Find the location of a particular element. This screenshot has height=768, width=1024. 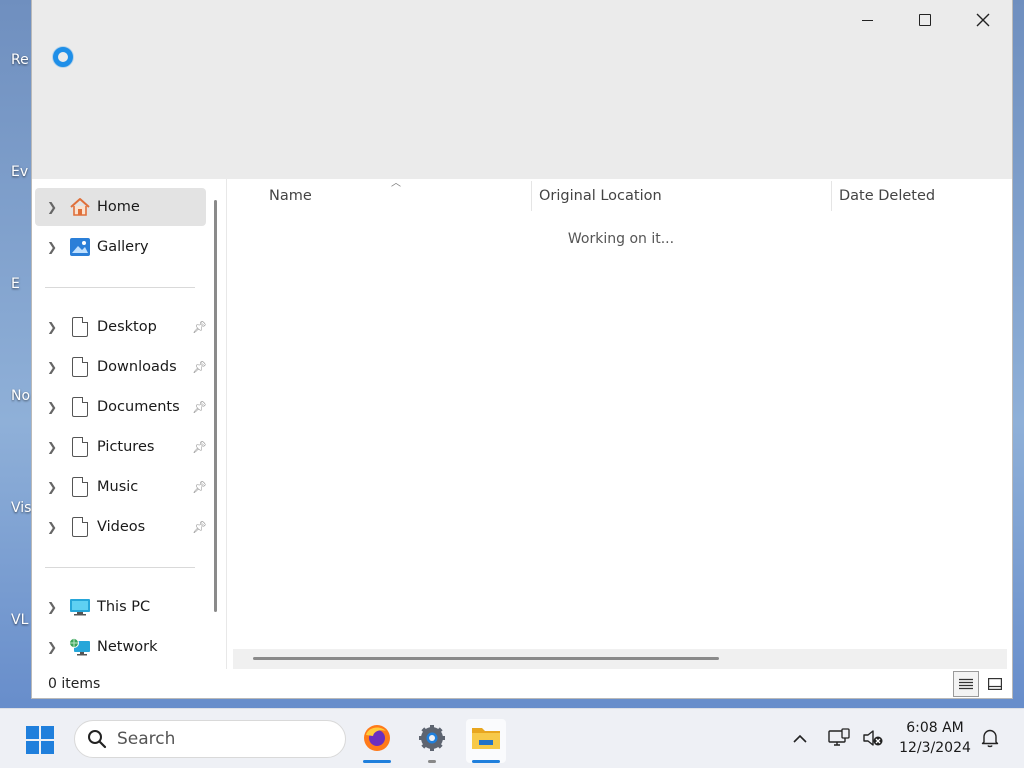

column-header-name: Name is located at coordinates (290, 195).